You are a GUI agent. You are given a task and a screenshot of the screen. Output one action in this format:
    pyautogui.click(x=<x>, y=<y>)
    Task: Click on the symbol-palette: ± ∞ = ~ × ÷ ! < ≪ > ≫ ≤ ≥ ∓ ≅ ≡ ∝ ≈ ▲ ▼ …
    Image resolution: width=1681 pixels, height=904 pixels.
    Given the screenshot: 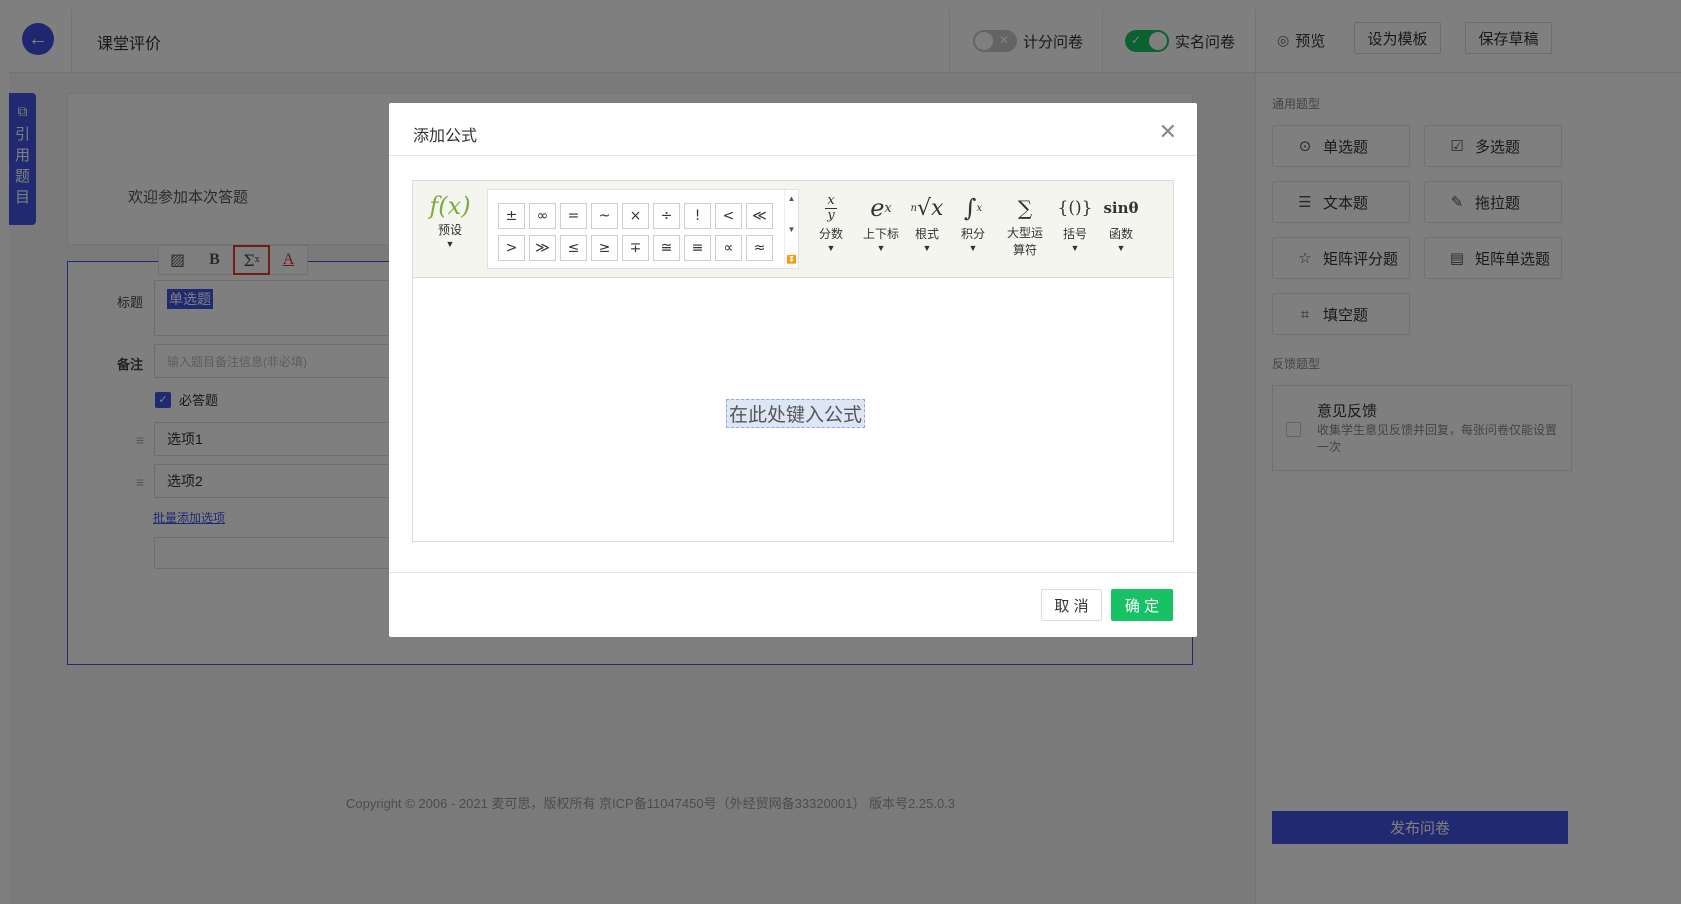 What is the action you would take?
    pyautogui.click(x=643, y=229)
    